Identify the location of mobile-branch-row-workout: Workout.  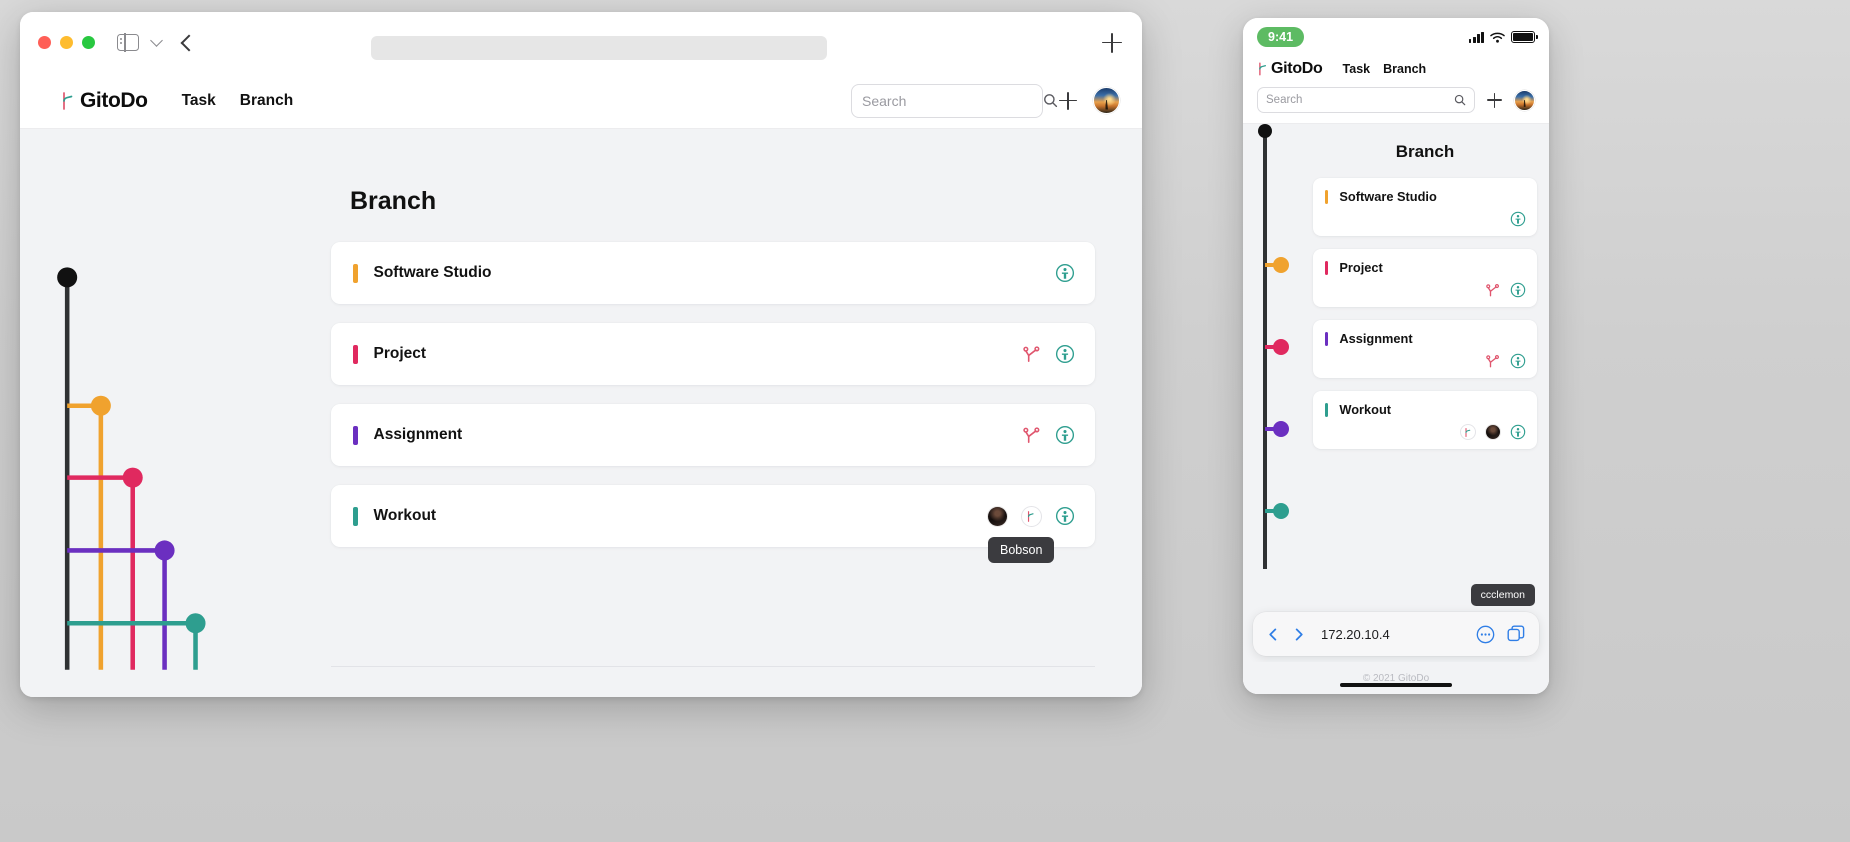
(1425, 420).